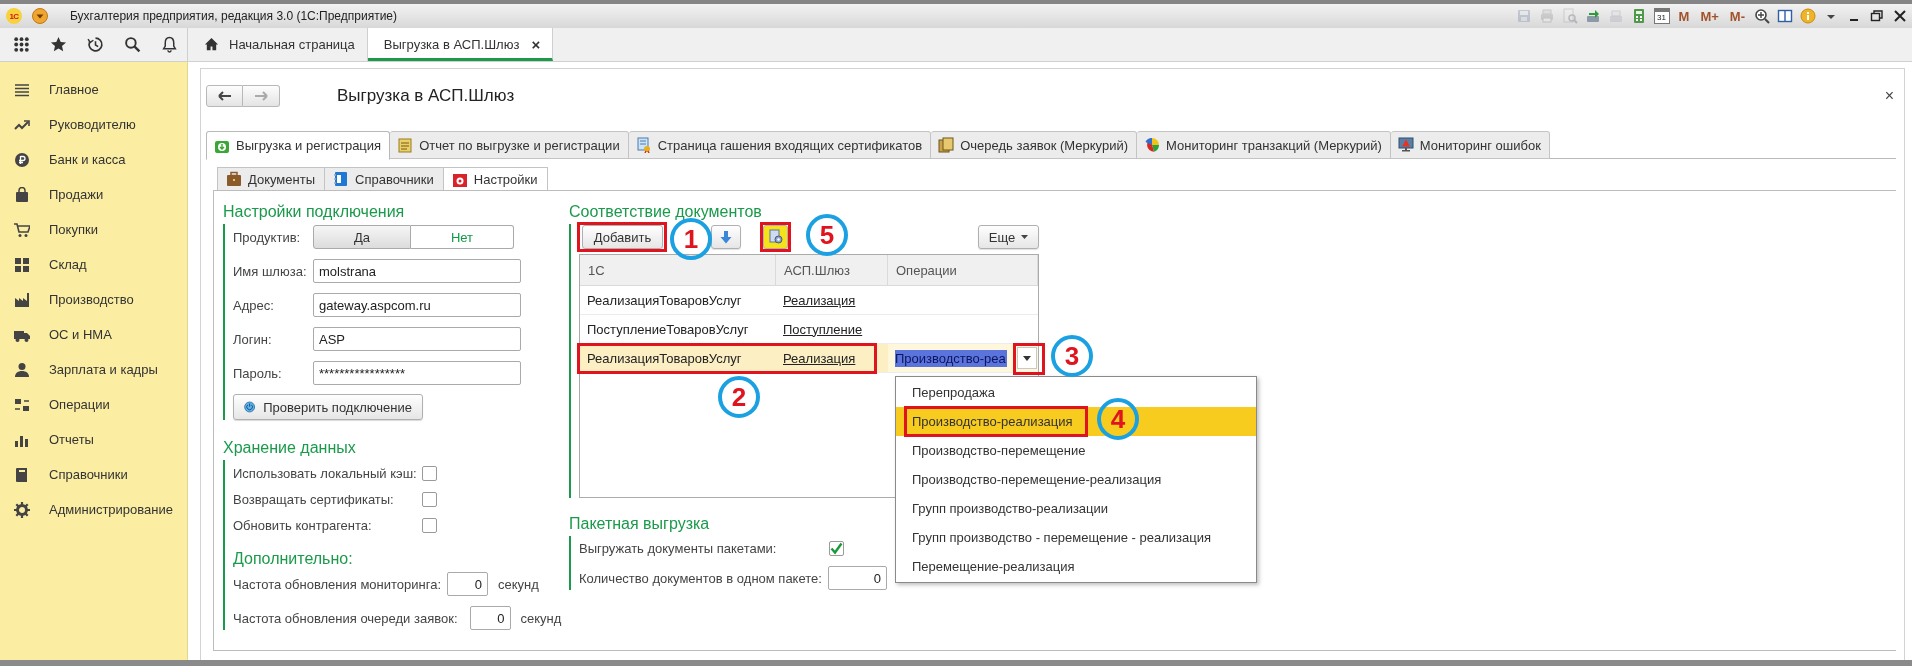 The image size is (1912, 666). I want to click on field-label: Частота обновления мониторинга:, so click(337, 584).